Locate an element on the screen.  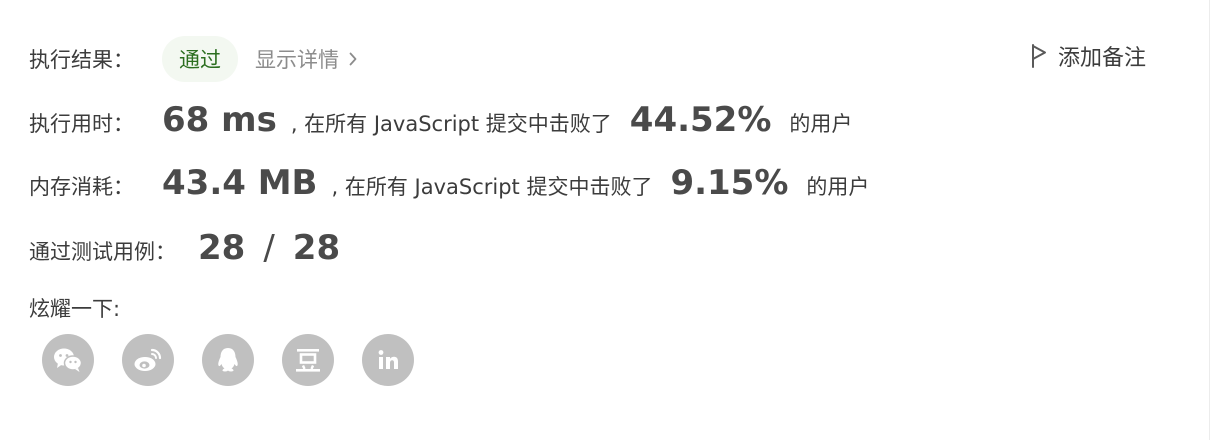
memory-beat-text: , 在所有 JavaScript 提交中击败了 is located at coordinates (492, 187).